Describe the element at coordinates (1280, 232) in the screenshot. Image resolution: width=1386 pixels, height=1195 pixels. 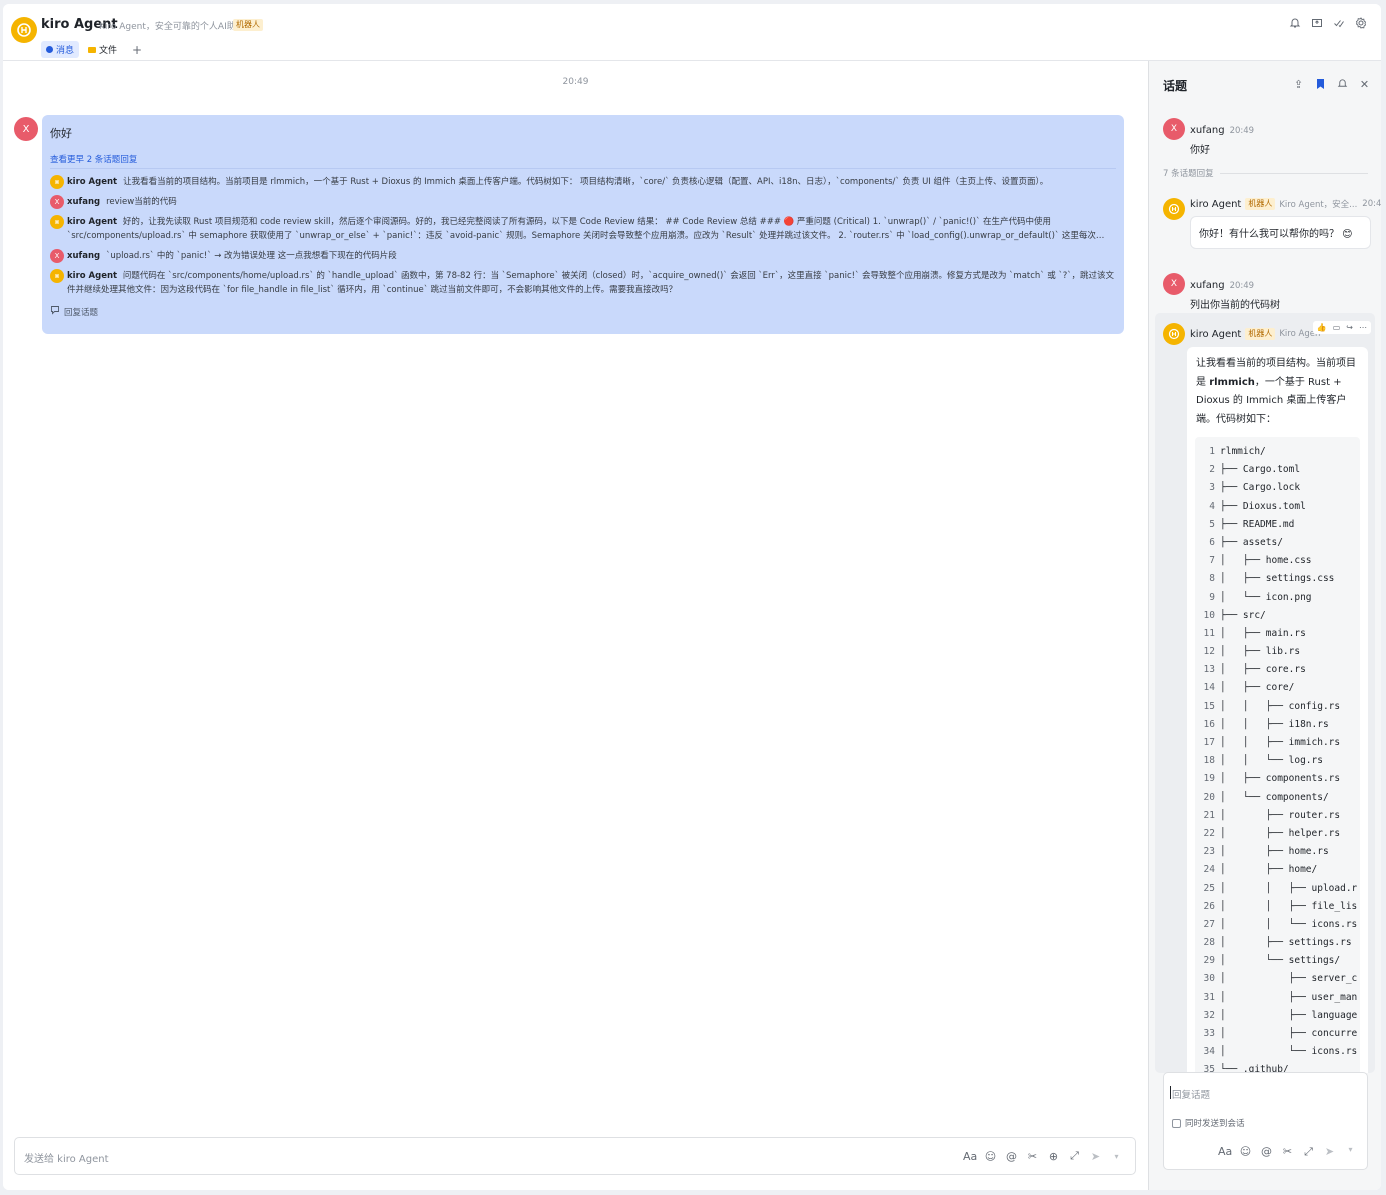
I see `message-bubble: 你好！有什么我可以帮你的吗？ 😊` at that location.